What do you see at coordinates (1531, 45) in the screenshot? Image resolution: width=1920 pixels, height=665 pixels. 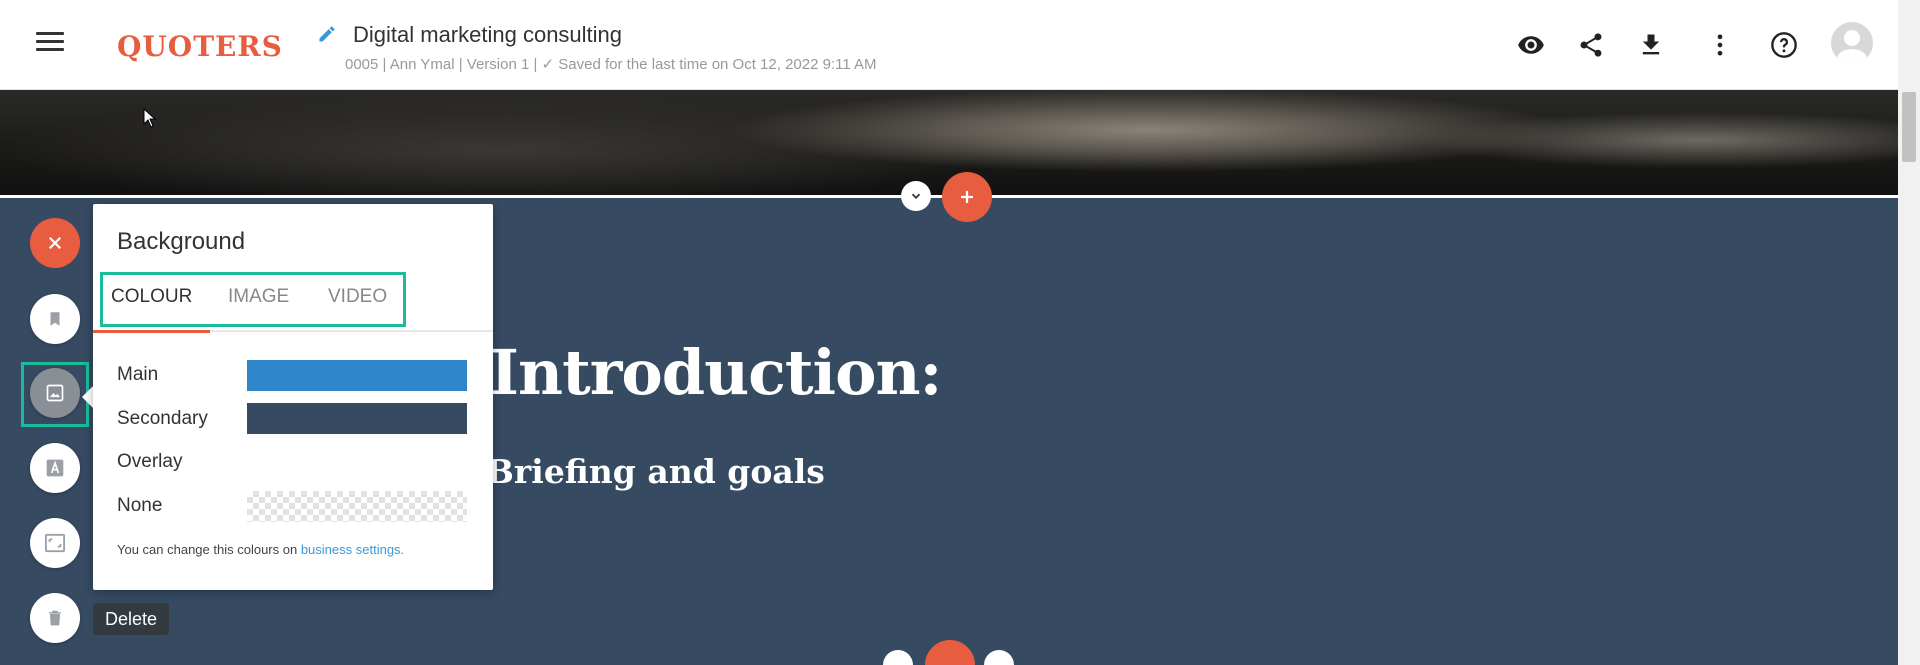 I see `preview-eye-icon` at bounding box center [1531, 45].